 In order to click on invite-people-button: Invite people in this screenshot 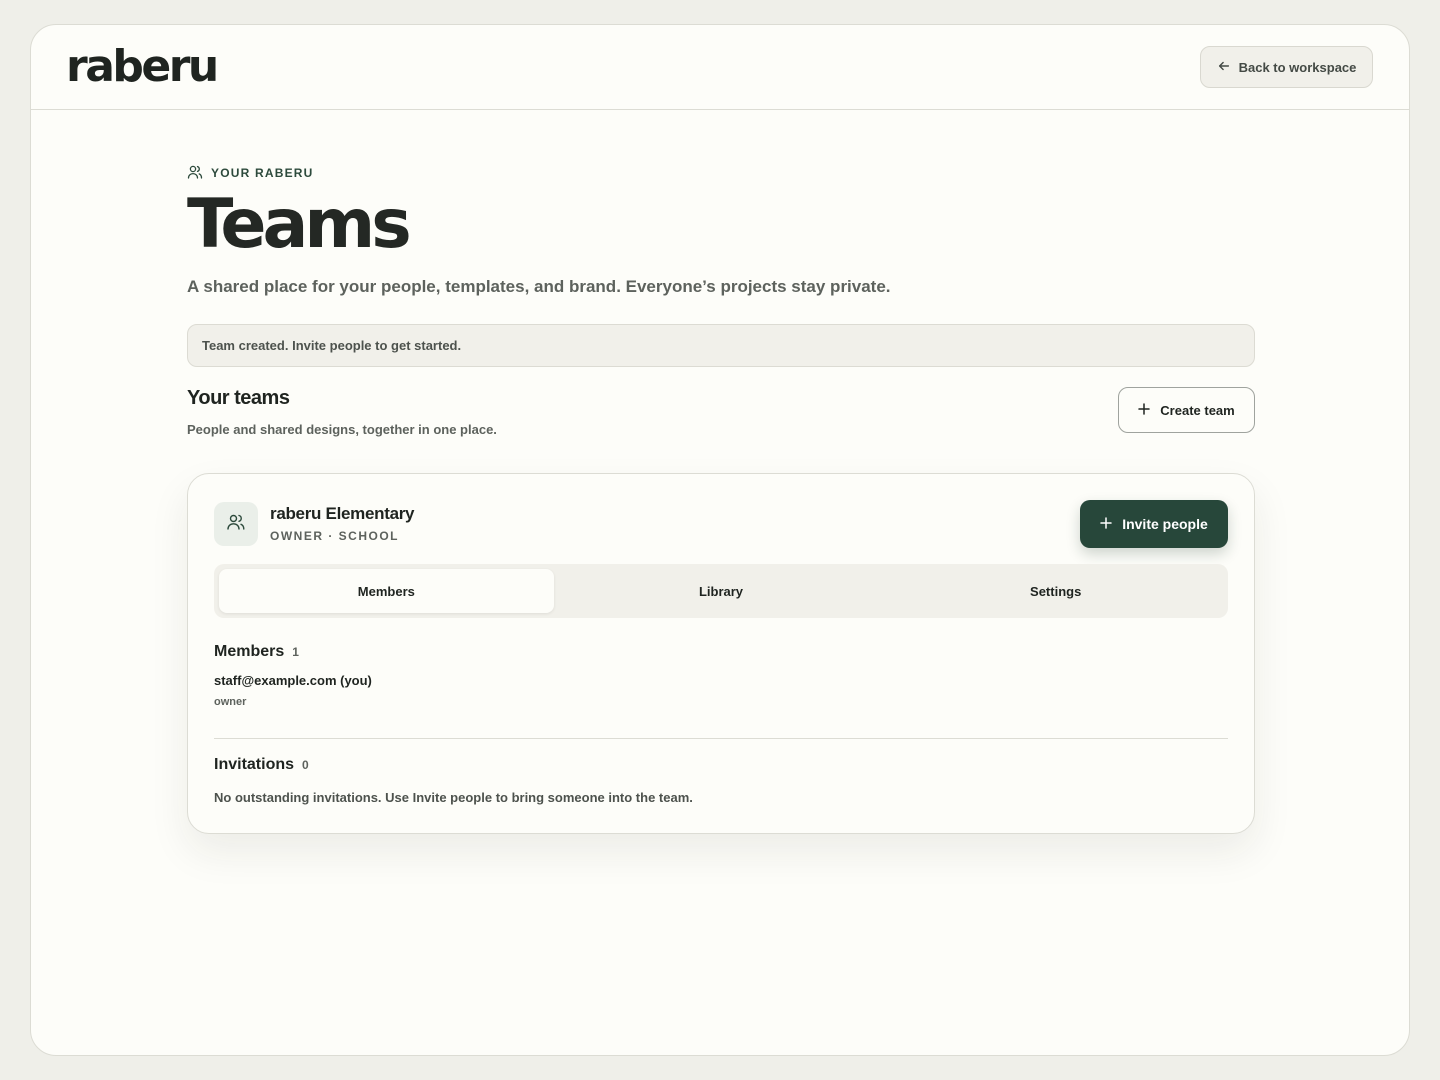, I will do `click(1154, 524)`.